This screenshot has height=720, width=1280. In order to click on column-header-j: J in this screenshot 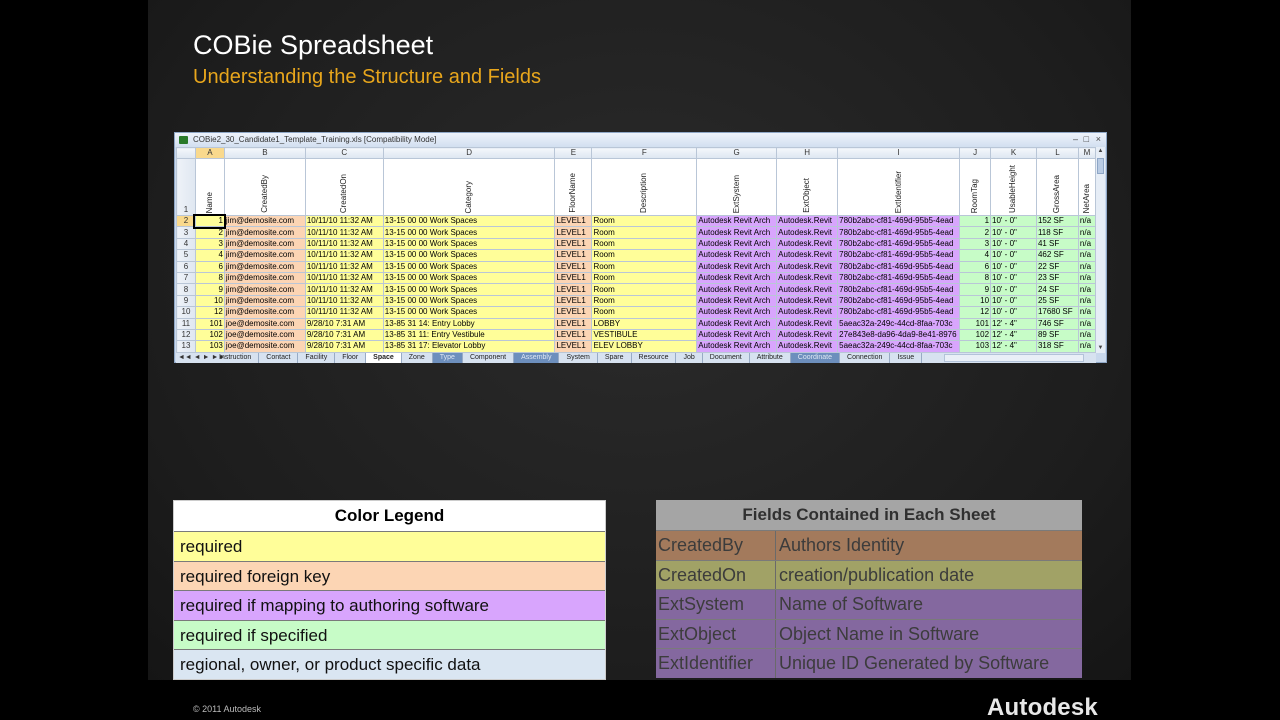, I will do `click(975, 153)`.